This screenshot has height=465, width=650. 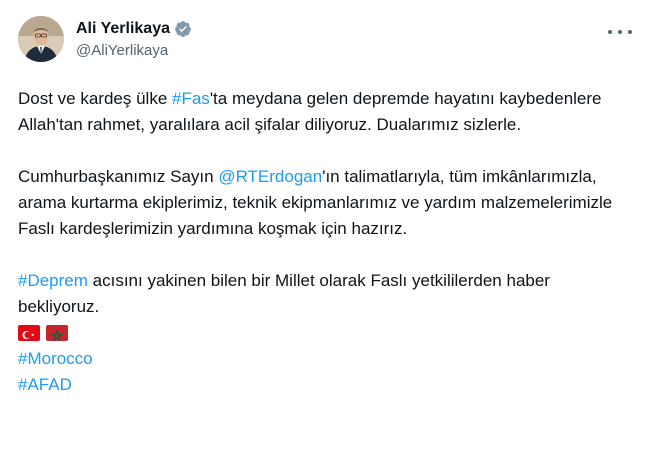 What do you see at coordinates (95, 98) in the screenshot?
I see `tweet-text-segment: Dost ve kardeş ülke` at bounding box center [95, 98].